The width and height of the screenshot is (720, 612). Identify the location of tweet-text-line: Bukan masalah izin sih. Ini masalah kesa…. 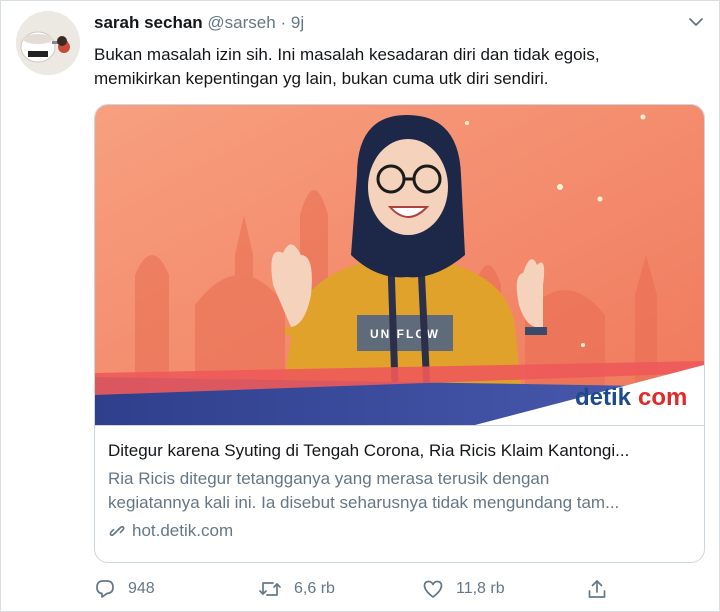
(347, 54).